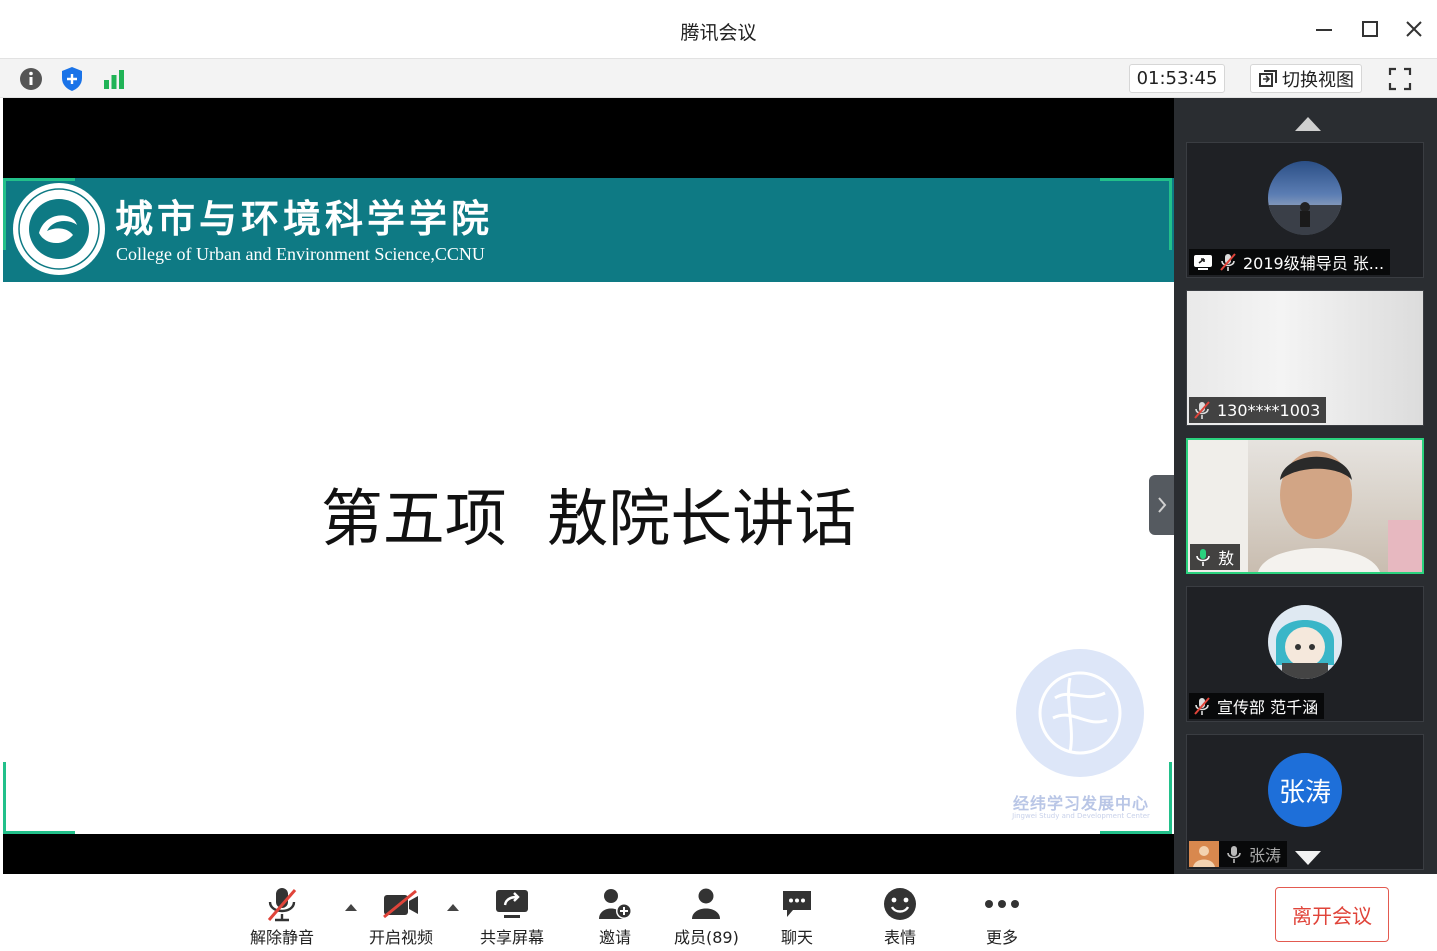 The width and height of the screenshot is (1437, 951). What do you see at coordinates (1080, 803) in the screenshot?
I see `watermark-text-cn: 经纬学习发展中心` at bounding box center [1080, 803].